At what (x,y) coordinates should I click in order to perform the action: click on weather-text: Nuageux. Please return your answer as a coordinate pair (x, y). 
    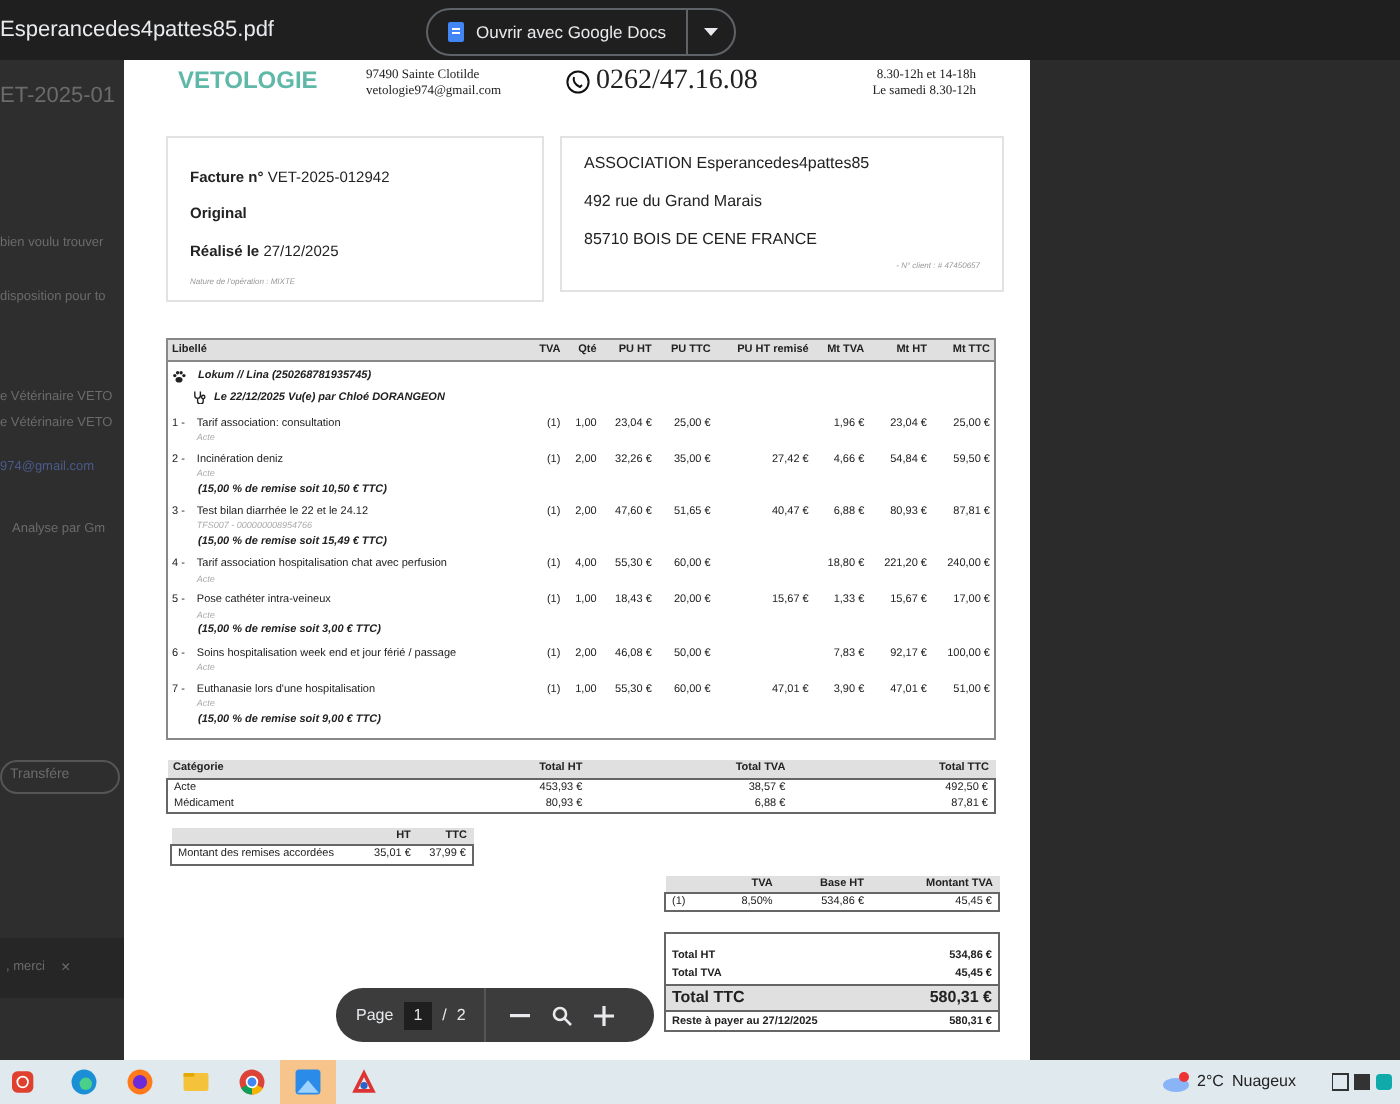
    Looking at the image, I should click on (1263, 1082).